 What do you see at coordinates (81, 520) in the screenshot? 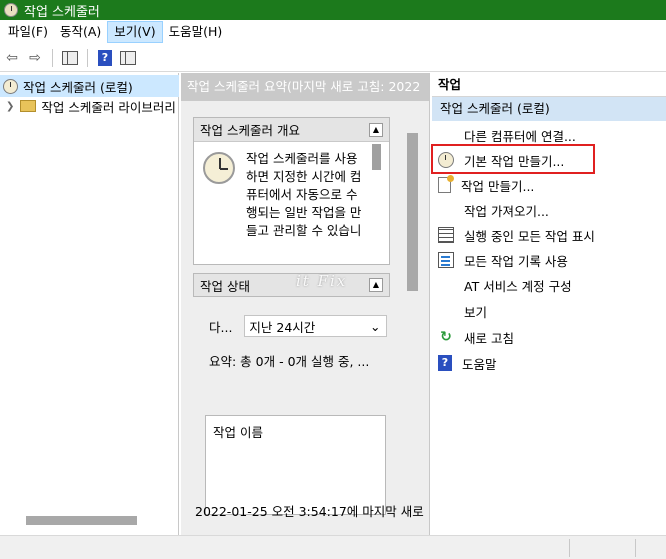
I see `horizontal-scrollbar-thumb` at bounding box center [81, 520].